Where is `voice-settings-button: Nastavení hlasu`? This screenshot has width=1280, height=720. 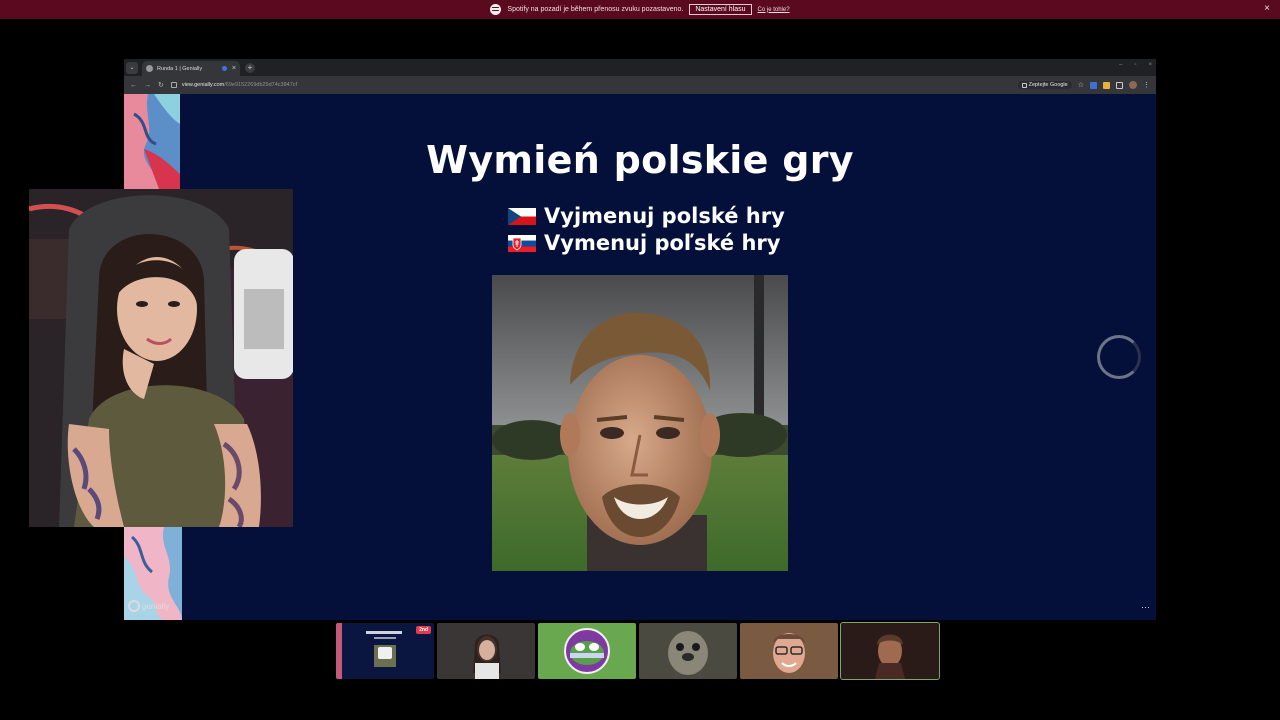 voice-settings-button: Nastavení hlasu is located at coordinates (720, 9).